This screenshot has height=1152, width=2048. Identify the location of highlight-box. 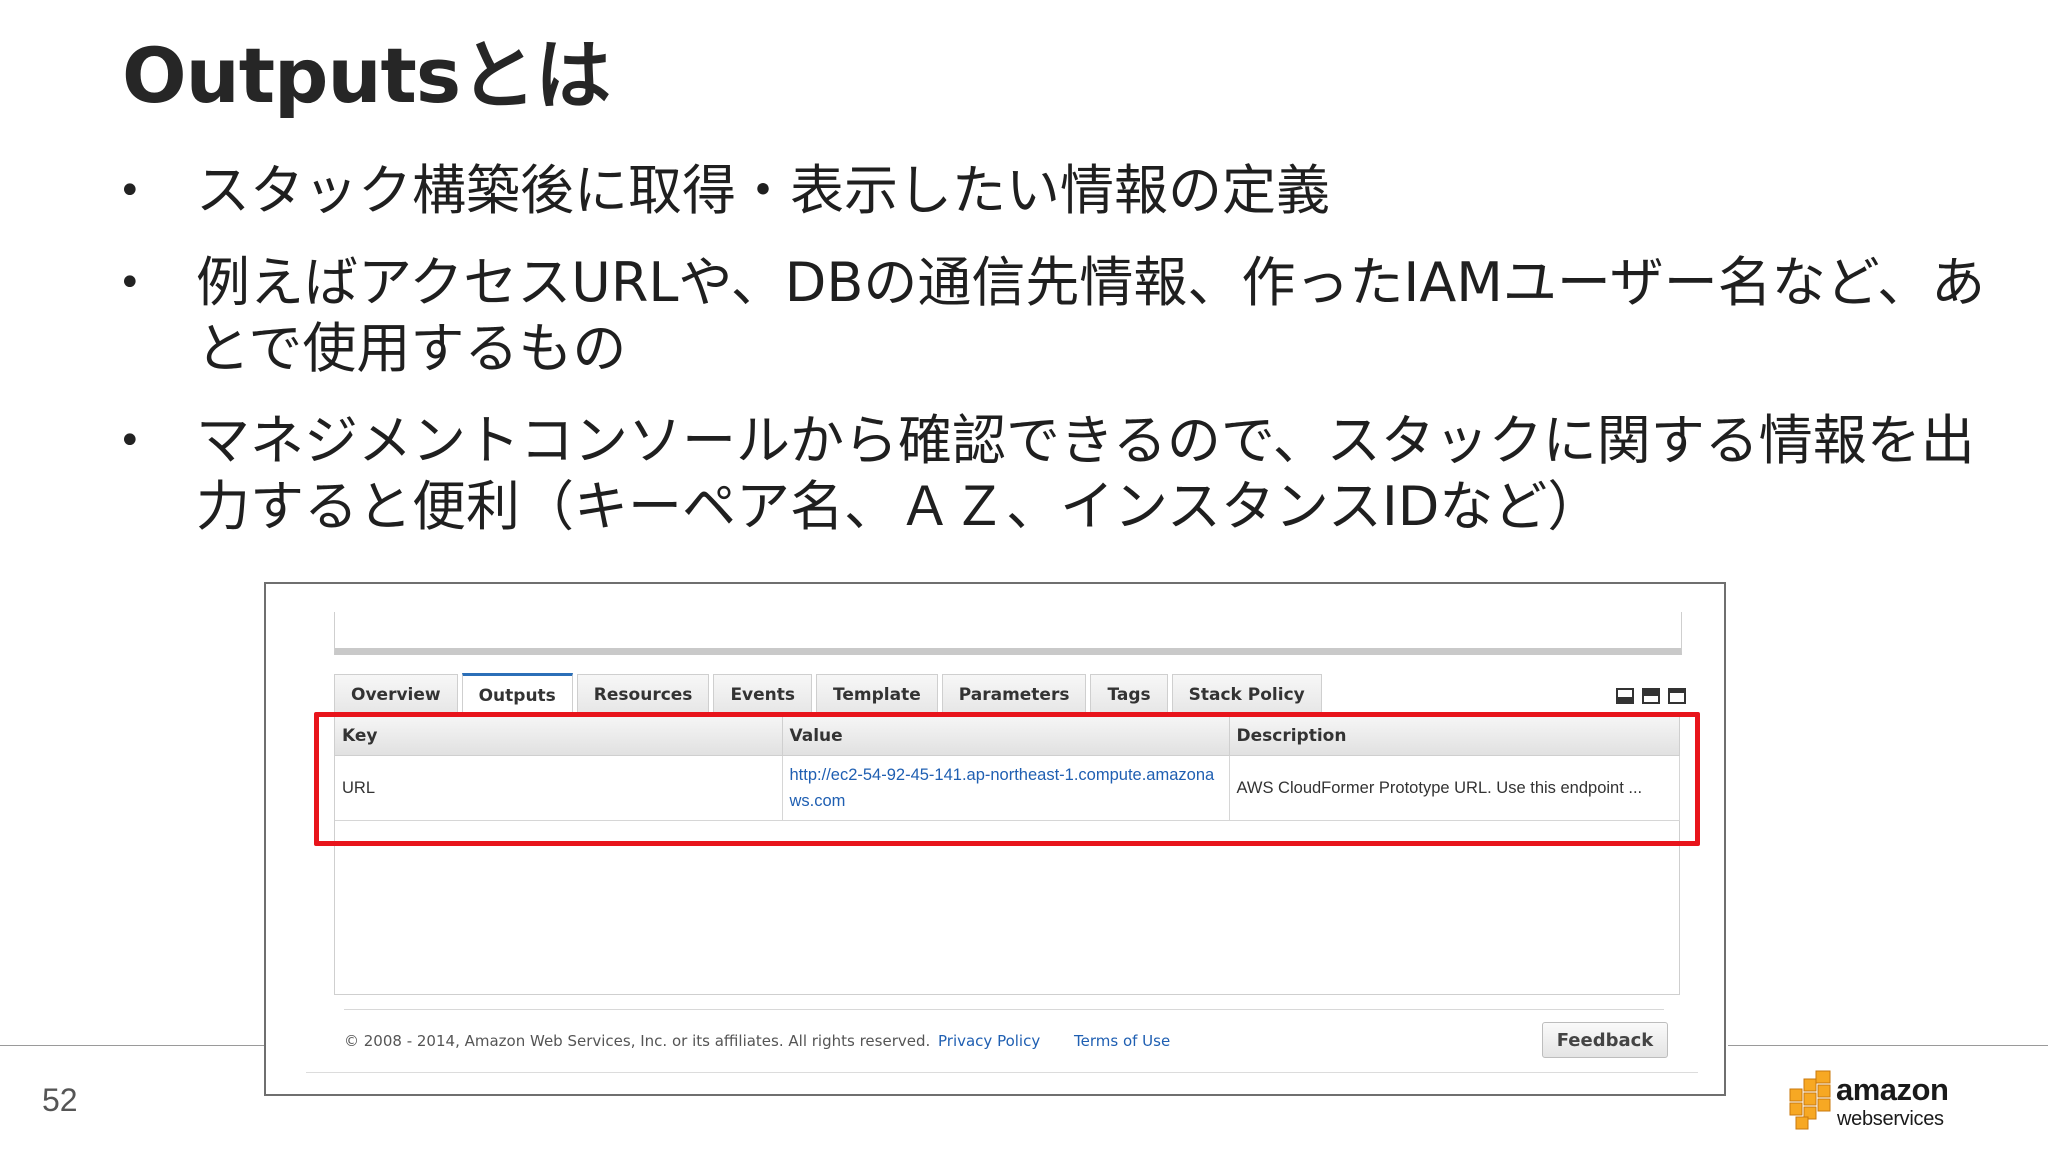
(1007, 779).